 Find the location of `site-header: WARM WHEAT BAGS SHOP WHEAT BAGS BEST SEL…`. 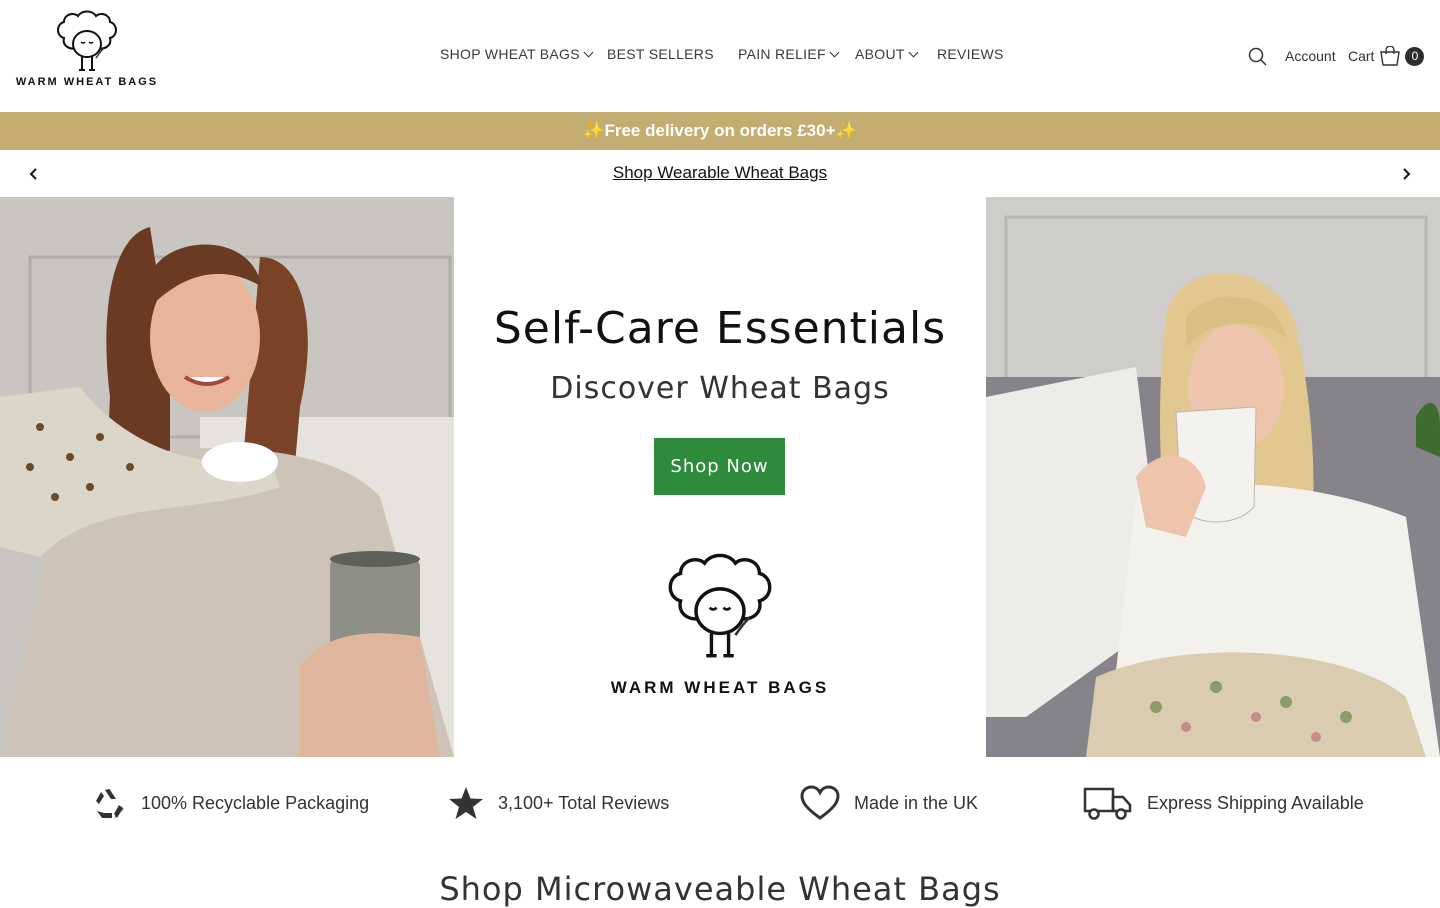

site-header: WARM WHEAT BAGS SHOP WHEAT BAGS BEST SEL… is located at coordinates (720, 56).